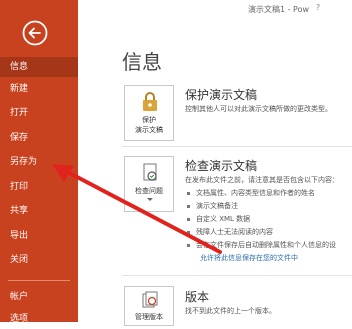 The height and width of the screenshot is (329, 352). Describe the element at coordinates (258, 109) in the screenshot. I see `protect-section-desc: 控制其他人可以对此演示文稿所做的更改类型。` at that location.